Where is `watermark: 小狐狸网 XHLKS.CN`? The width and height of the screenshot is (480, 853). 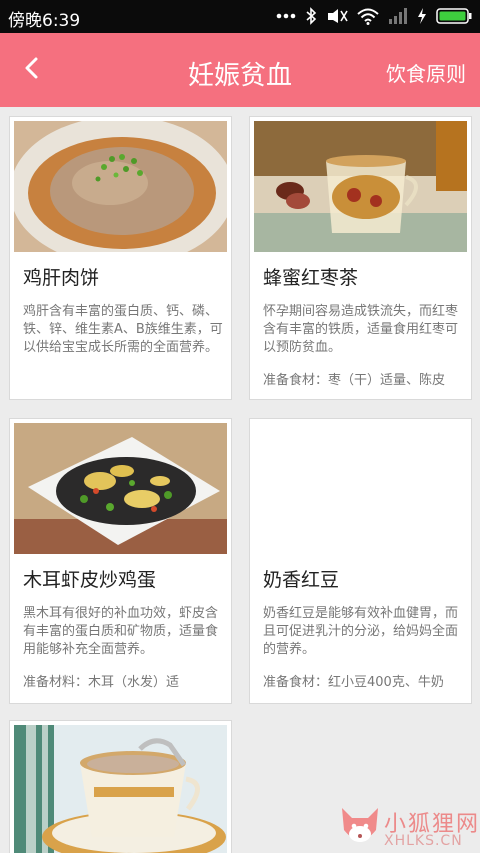 watermark: 小狐狸网 XHLKS.CN is located at coordinates (408, 827).